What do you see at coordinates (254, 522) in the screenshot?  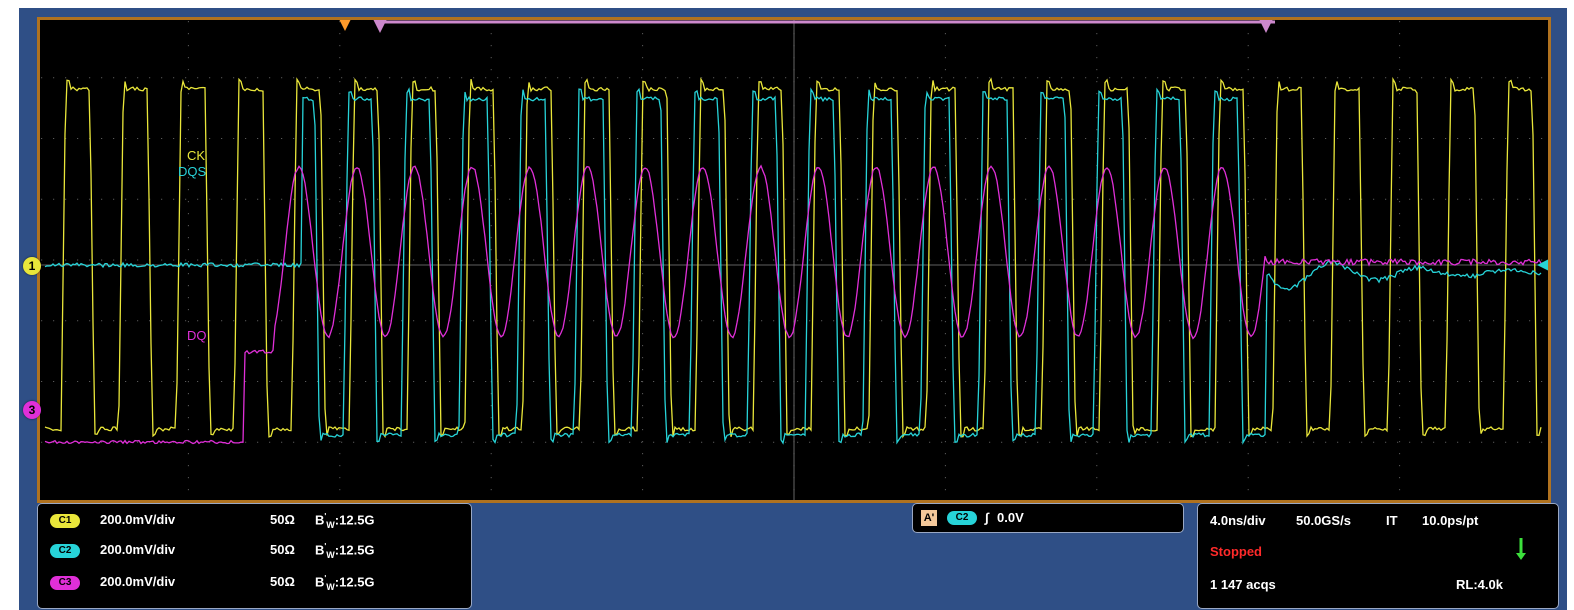 I see `channel-row-c1: C1 200.0mV/div 50Ω B'W:12.5G` at bounding box center [254, 522].